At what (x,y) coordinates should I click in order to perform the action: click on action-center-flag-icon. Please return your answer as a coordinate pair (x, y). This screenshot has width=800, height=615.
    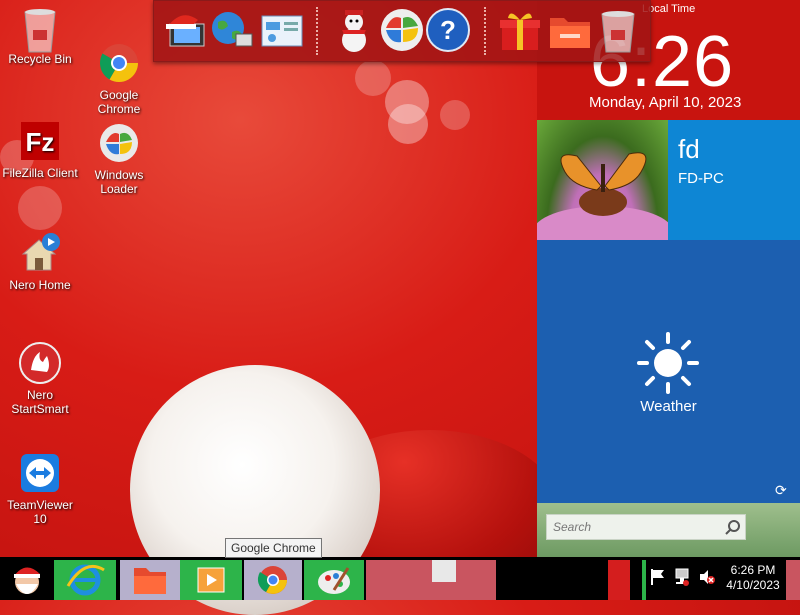
    Looking at the image, I should click on (658, 577).